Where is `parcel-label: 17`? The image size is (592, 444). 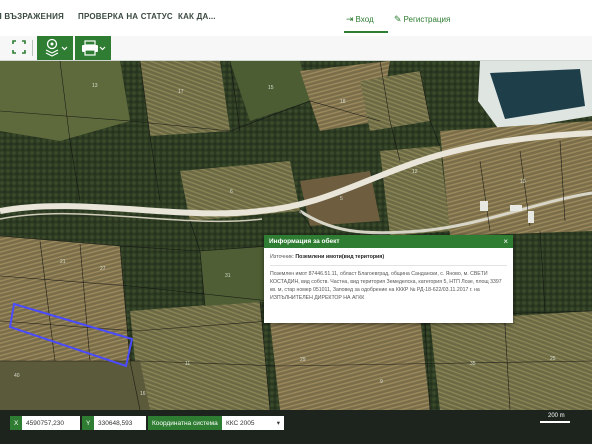
parcel-label: 17 is located at coordinates (181, 92).